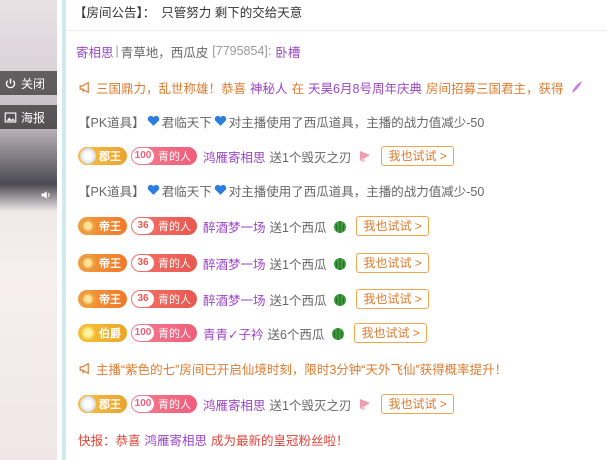 The height and width of the screenshot is (460, 607). Describe the element at coordinates (494, 88) in the screenshot. I see `broadcast-part3: 房间招募三国君主，获得` at that location.